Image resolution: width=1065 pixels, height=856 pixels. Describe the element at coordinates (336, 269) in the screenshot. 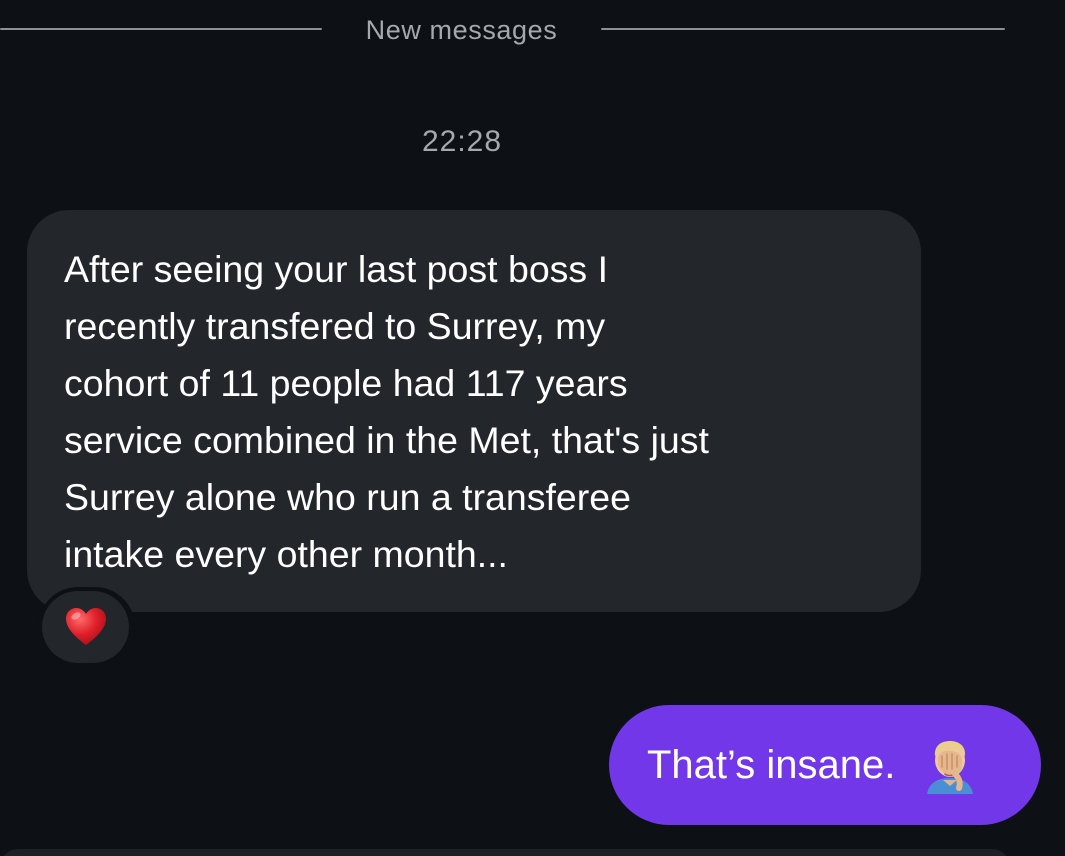

I see `incoming-message-line: After seeing your last post boss I` at that location.